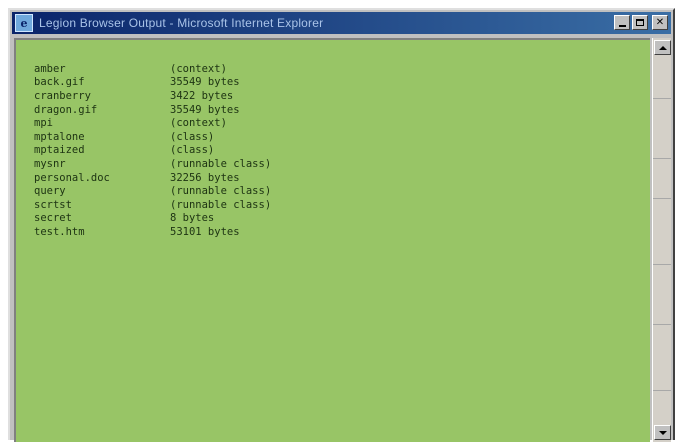  Describe the element at coordinates (50, 68) in the screenshot. I see `file-name: amber` at that location.